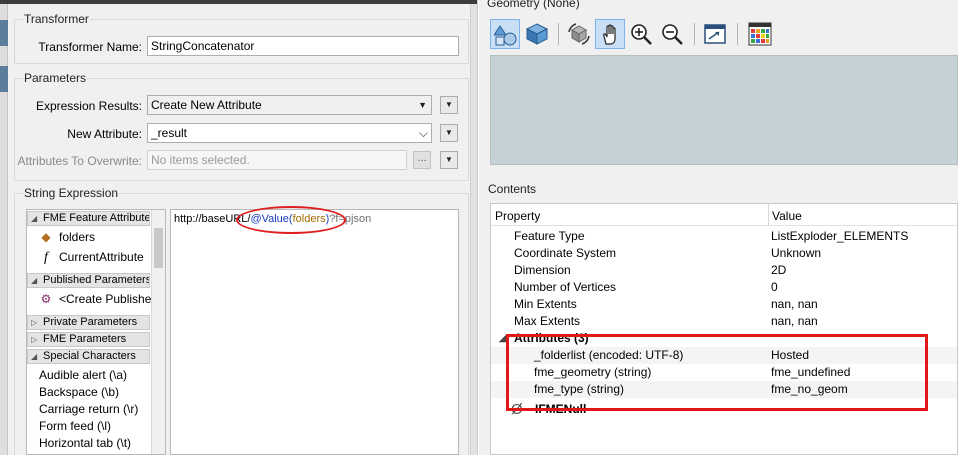 The width and height of the screenshot is (958, 455). What do you see at coordinates (724, 236) in the screenshot?
I see `table-row: Feature Type ListExploder_ELEMENTS` at bounding box center [724, 236].